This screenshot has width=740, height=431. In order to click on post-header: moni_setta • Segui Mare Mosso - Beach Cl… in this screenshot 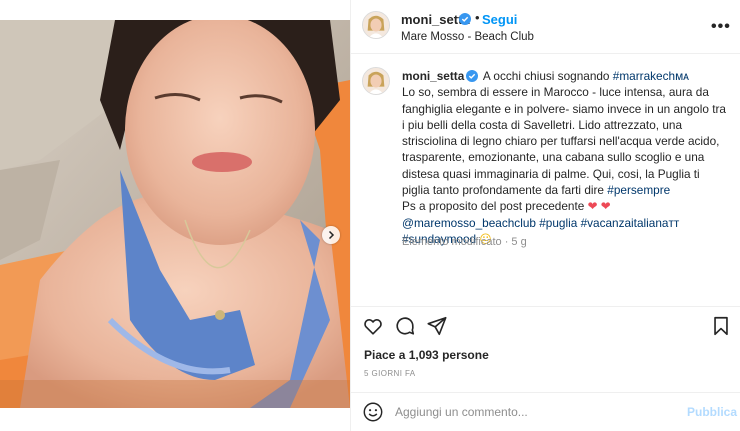, I will do `click(545, 27)`.